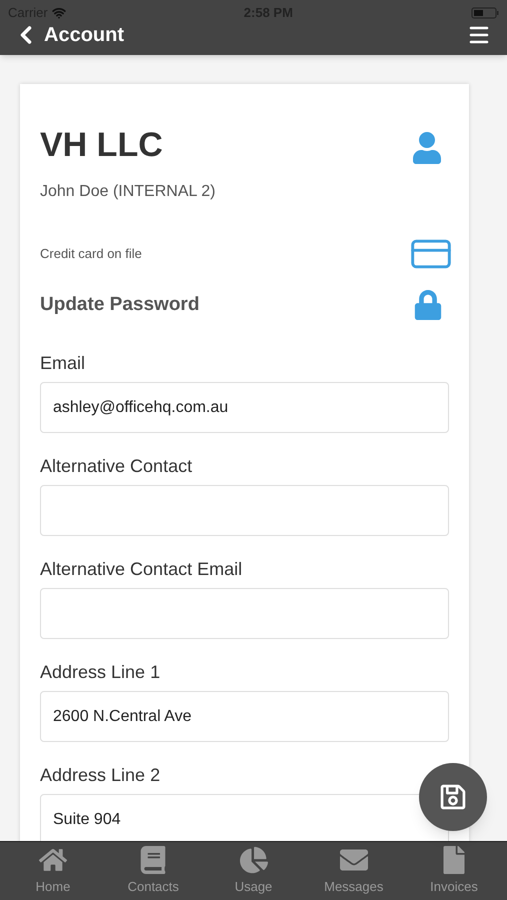 The image size is (507, 900). Describe the element at coordinates (101, 672) in the screenshot. I see `field-label: Address Line 1` at that location.